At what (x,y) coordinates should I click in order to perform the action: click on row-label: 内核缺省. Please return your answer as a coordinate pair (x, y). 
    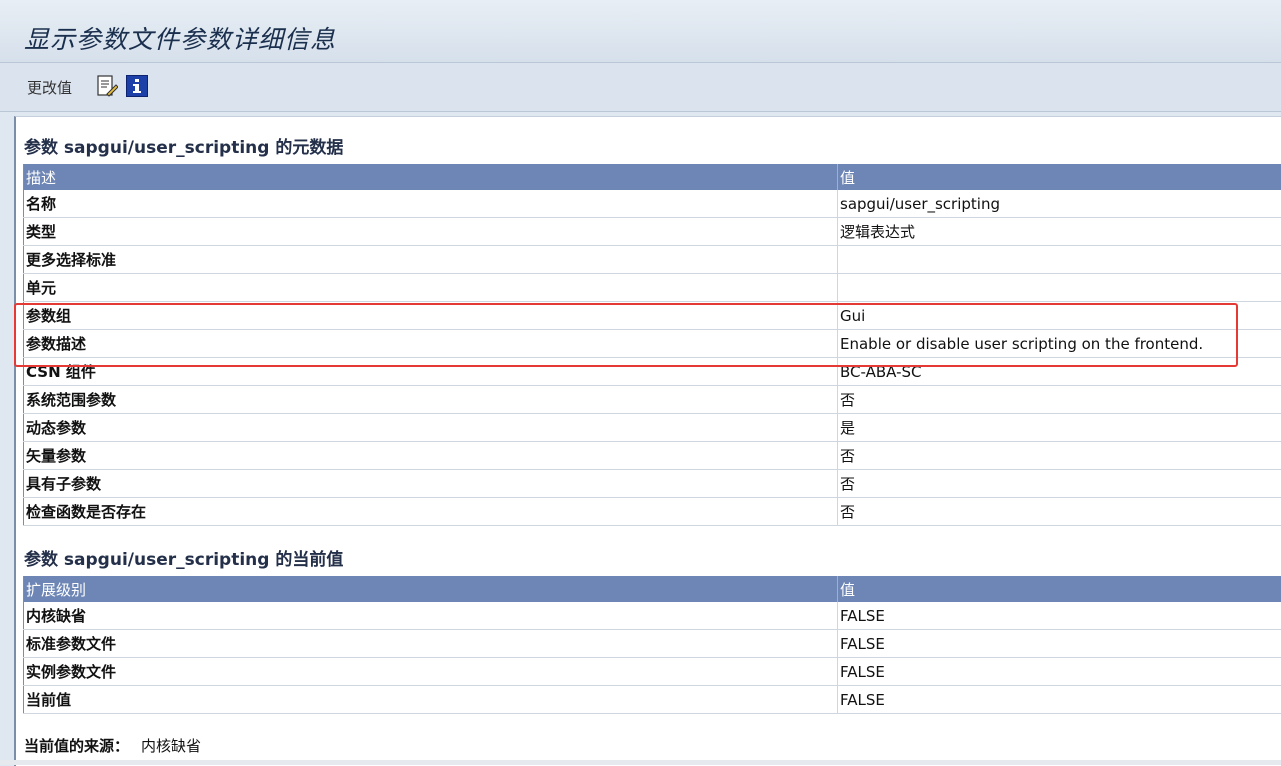
    Looking at the image, I should click on (431, 616).